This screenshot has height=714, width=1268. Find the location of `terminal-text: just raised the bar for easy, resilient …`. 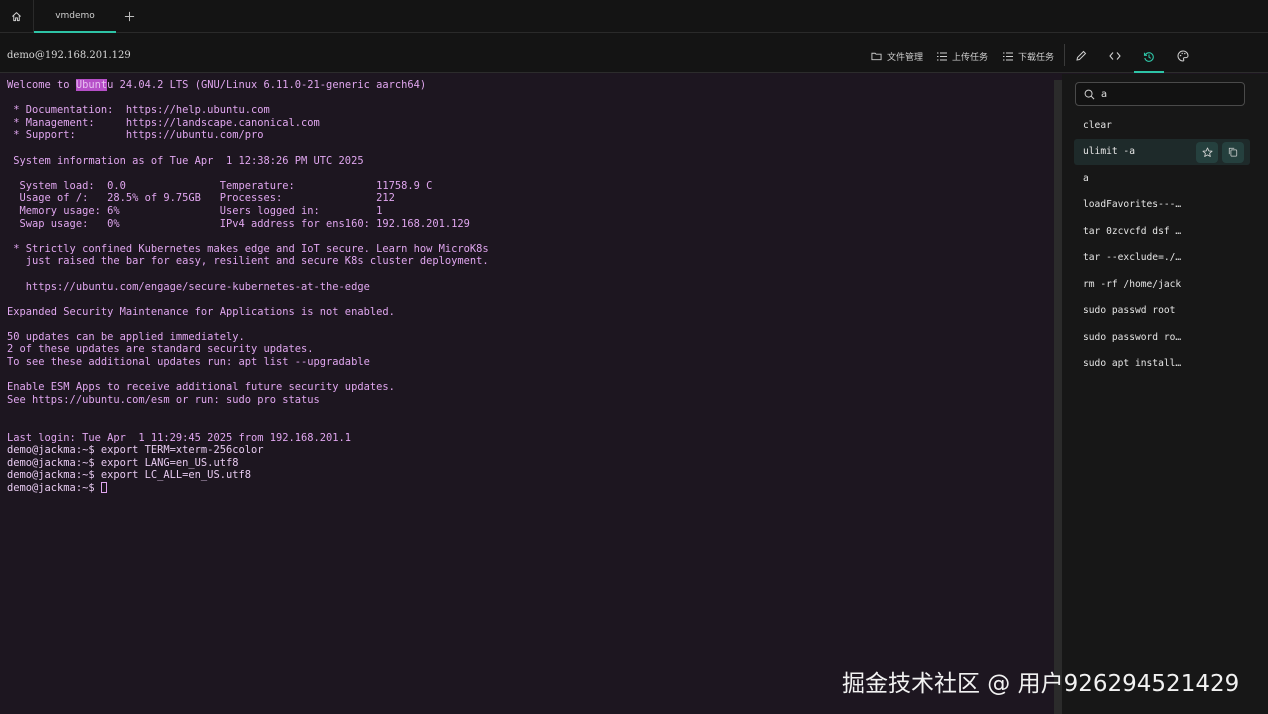

terminal-text: just raised the bar for easy, resilient … is located at coordinates (248, 261).